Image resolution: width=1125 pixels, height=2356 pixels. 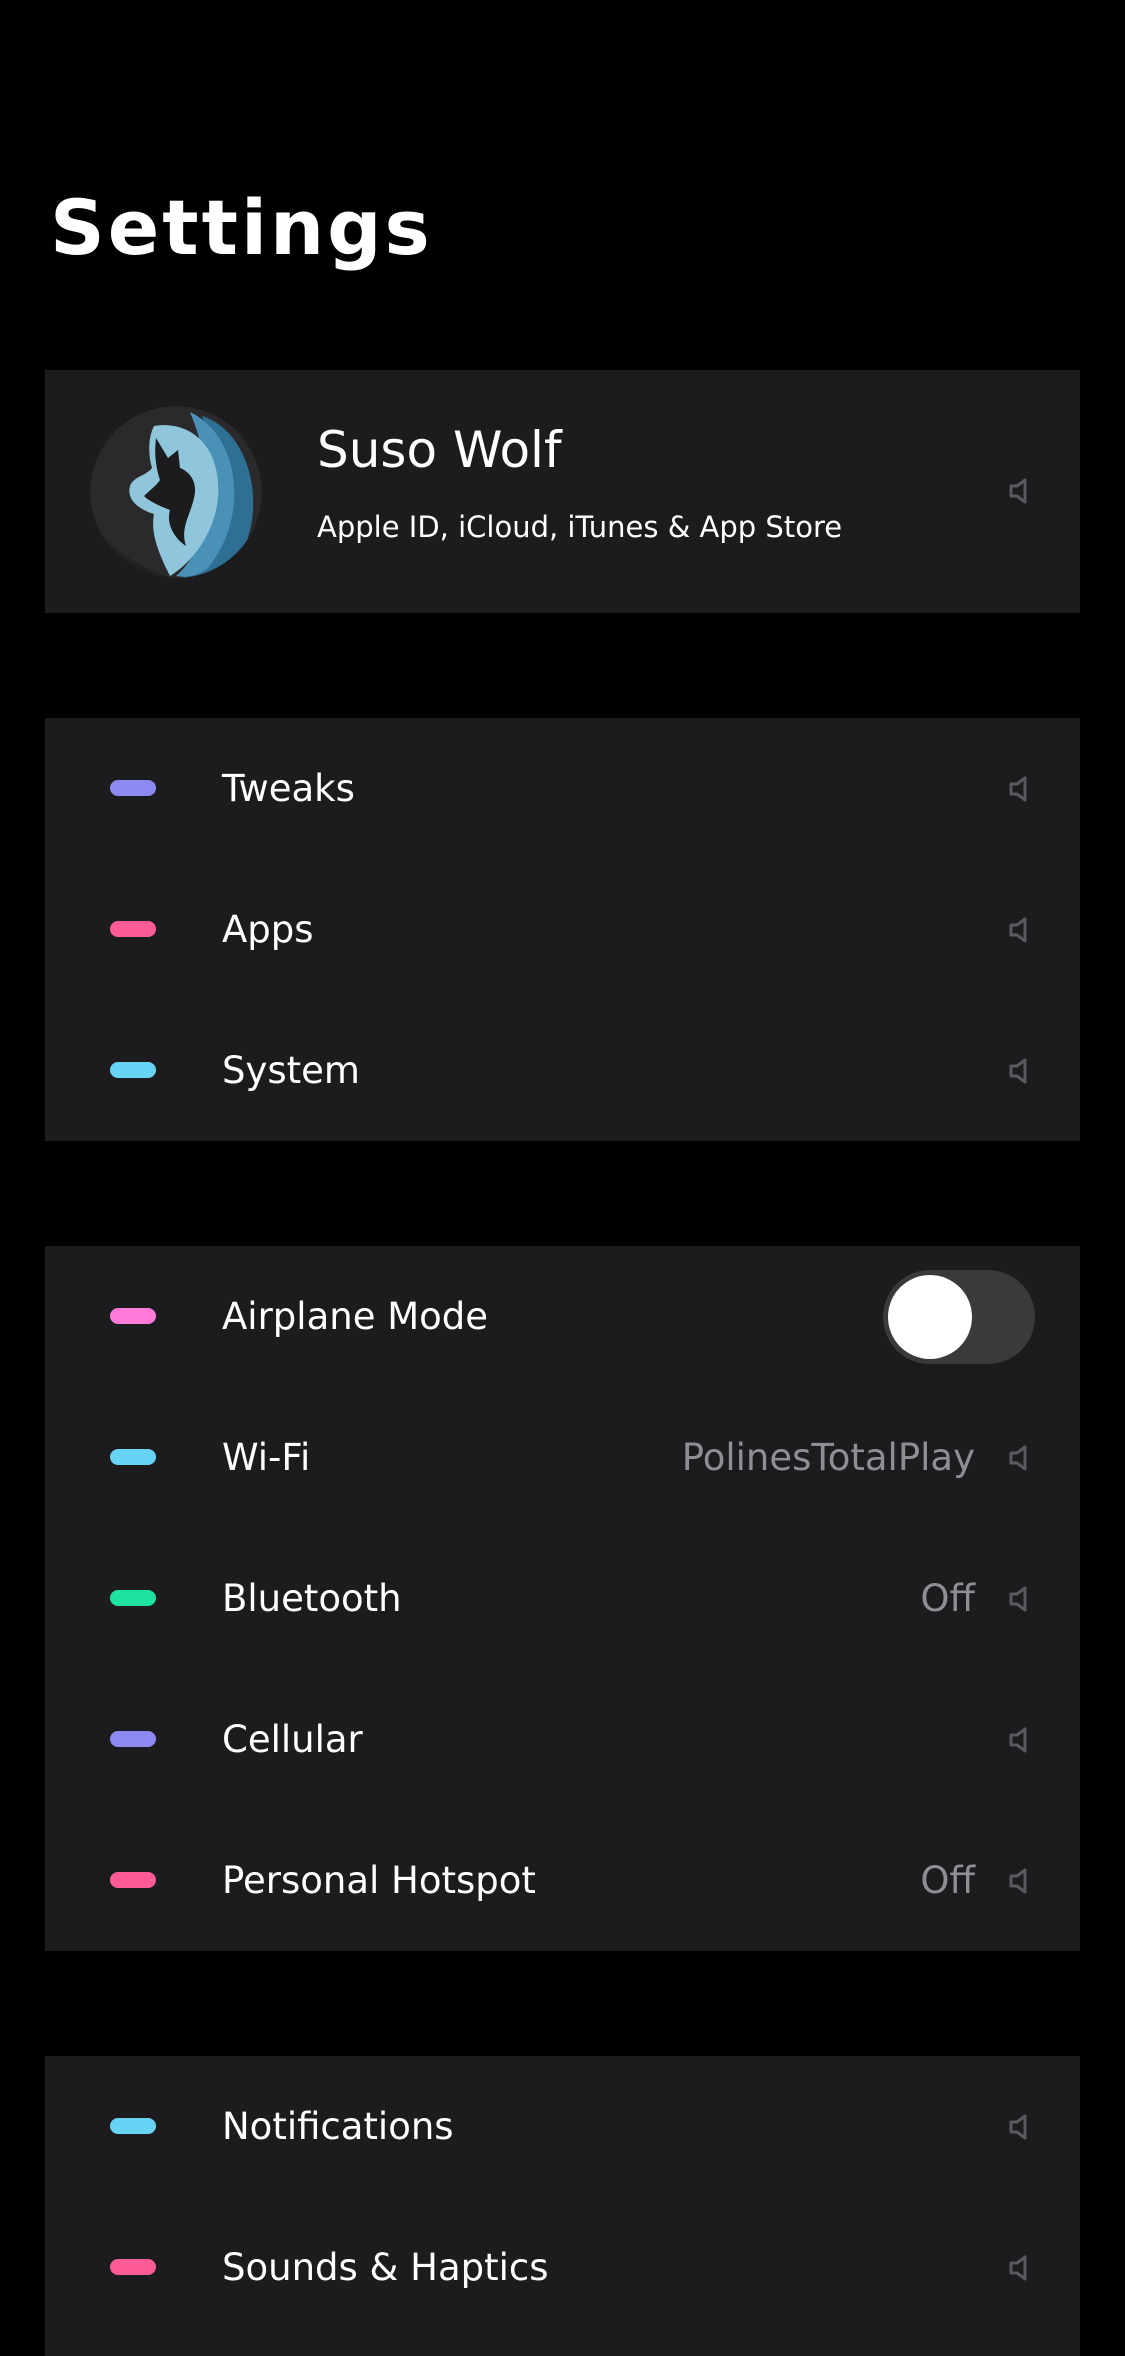 I want to click on avatar, so click(x=176, y=492).